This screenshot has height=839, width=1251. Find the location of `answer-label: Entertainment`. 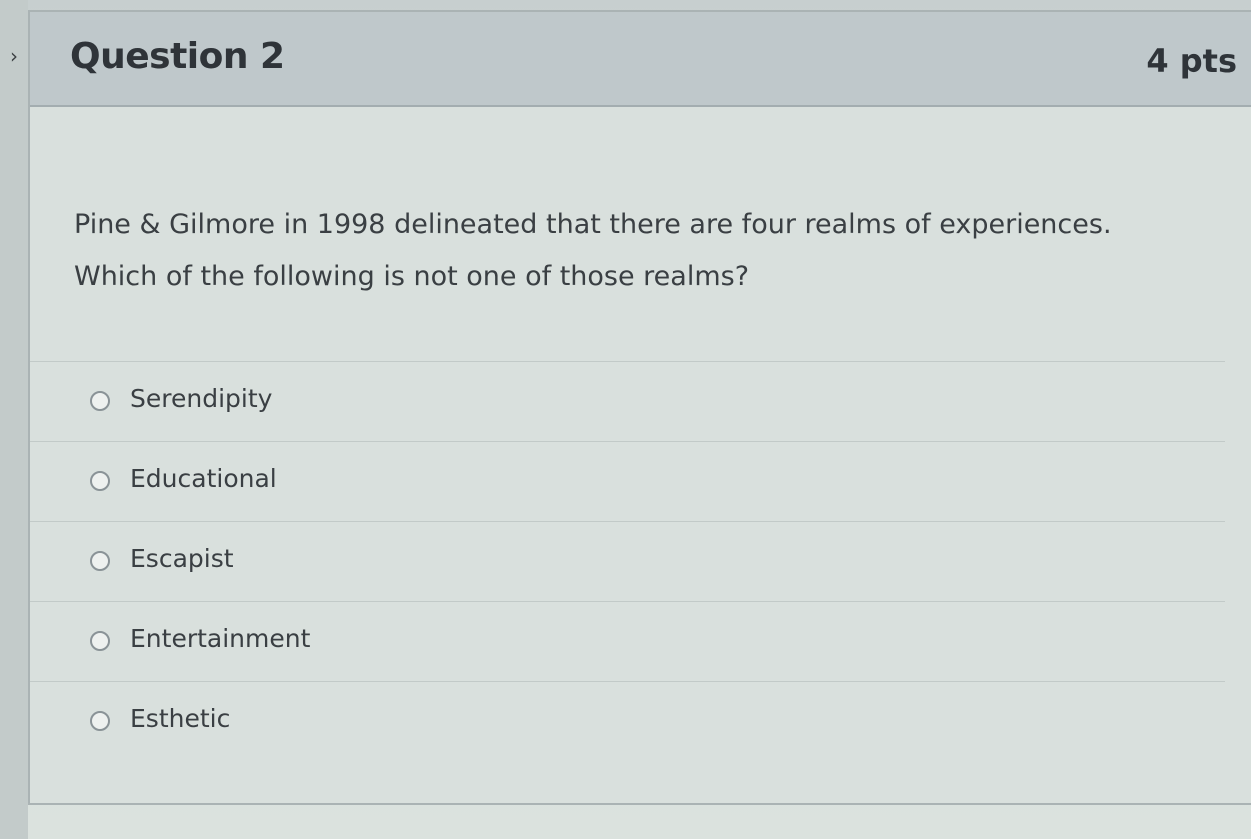

answer-label: Entertainment is located at coordinates (220, 638).